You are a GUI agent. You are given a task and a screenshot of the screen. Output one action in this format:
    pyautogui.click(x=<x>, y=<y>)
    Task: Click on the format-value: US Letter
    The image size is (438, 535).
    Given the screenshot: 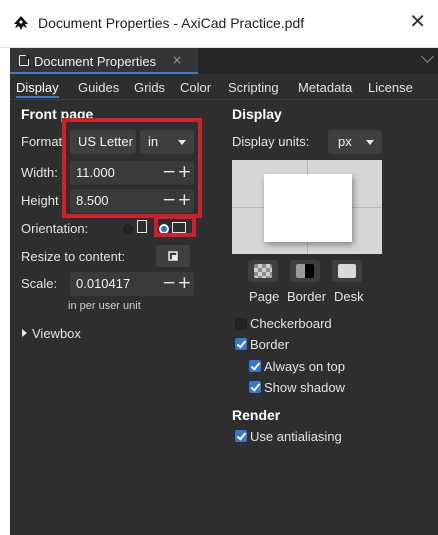 What is the action you would take?
    pyautogui.click(x=105, y=141)
    